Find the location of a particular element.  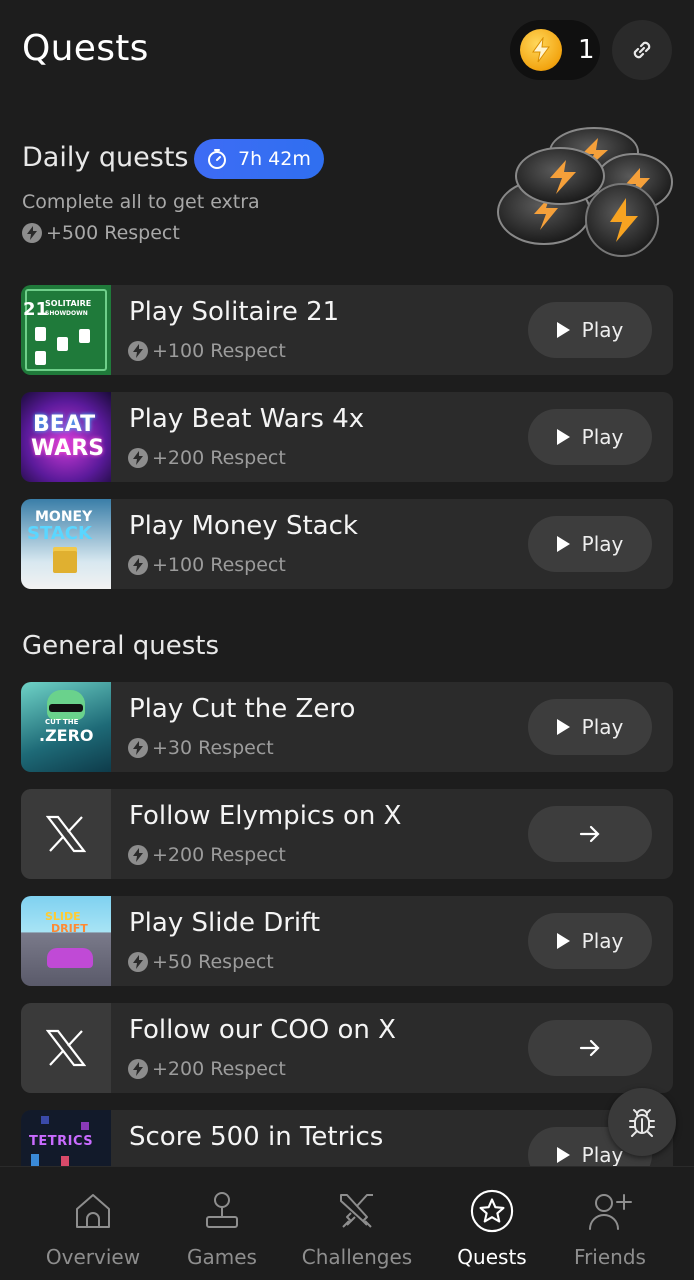

thumb-text: SHOWDOWN is located at coordinates (66, 313).